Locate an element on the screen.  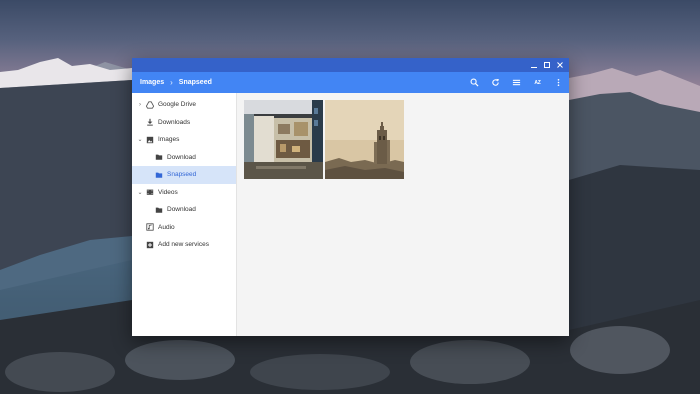
sidebar-item-images-download: Download is located at coordinates (184, 158).